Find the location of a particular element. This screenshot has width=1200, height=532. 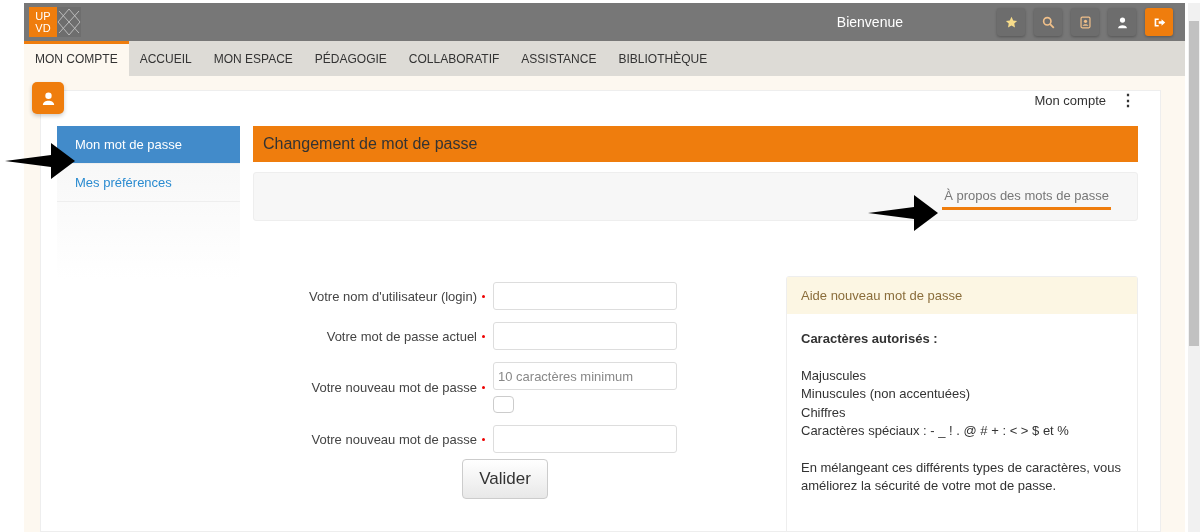

checkbox is located at coordinates (503, 404).